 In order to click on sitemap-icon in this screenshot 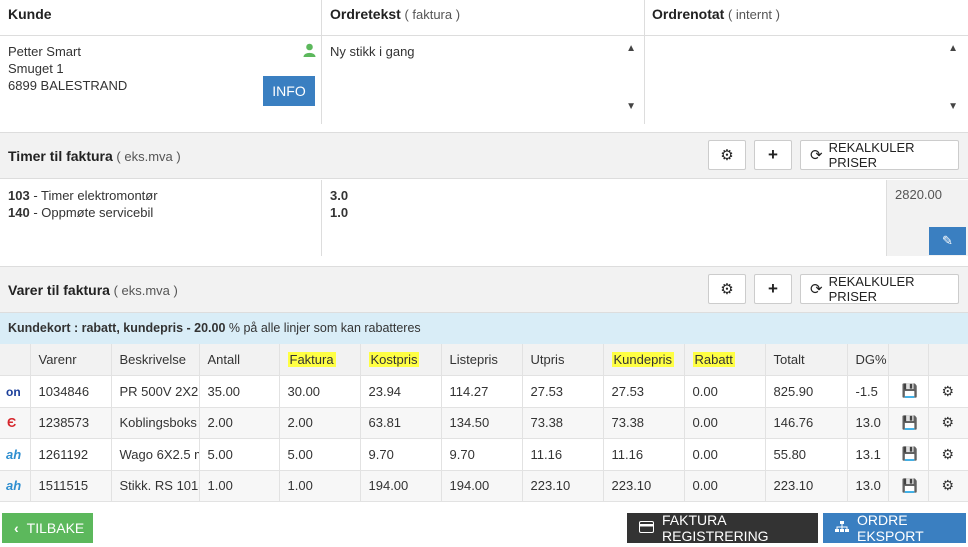, I will do `click(842, 528)`.